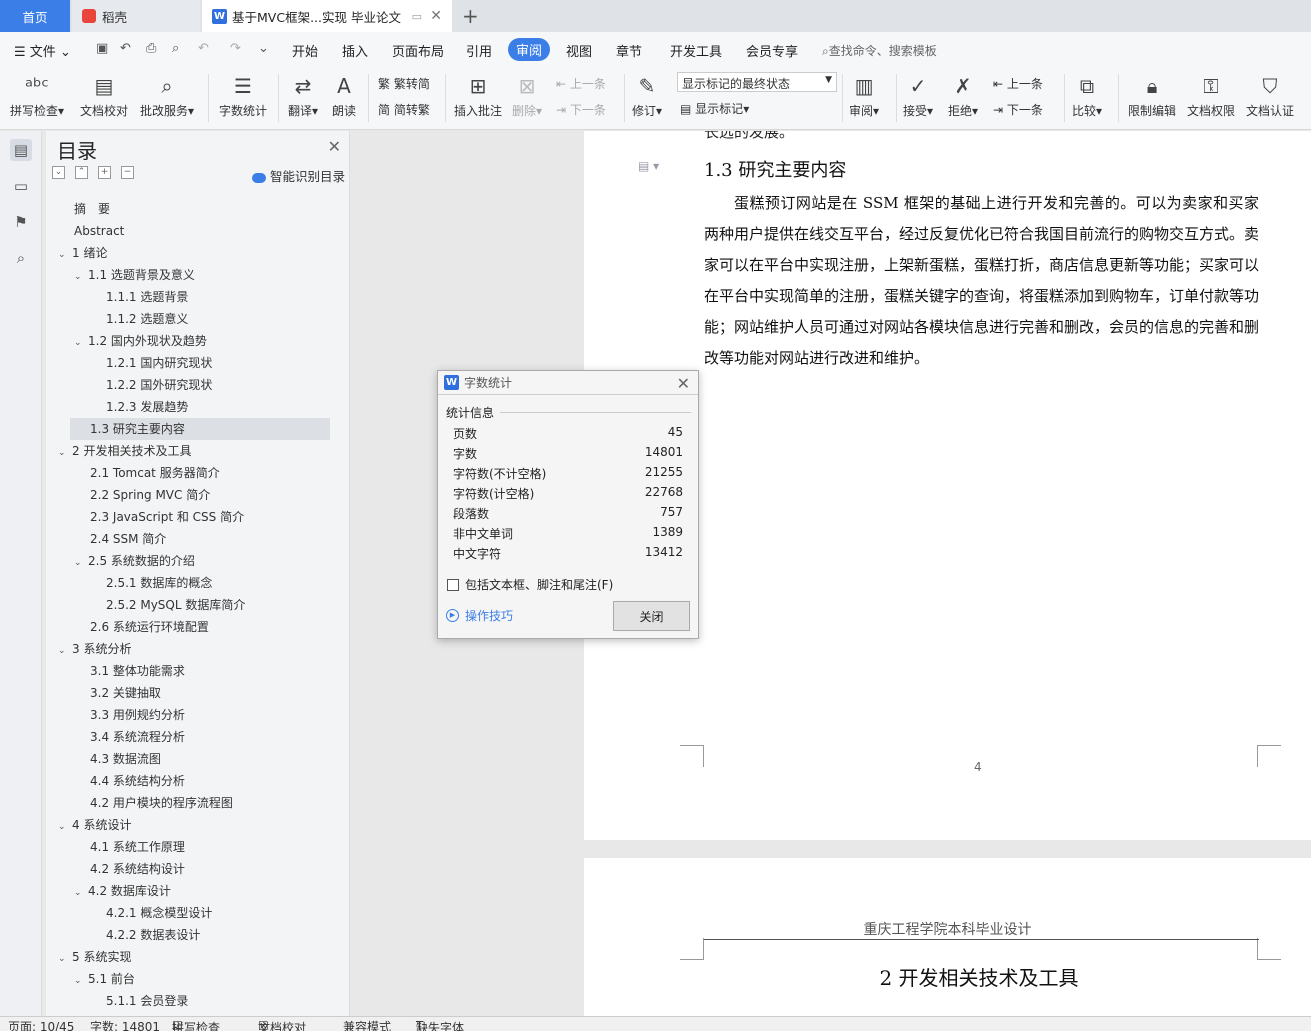 Image resolution: width=1311 pixels, height=1031 pixels. What do you see at coordinates (127, 172) in the screenshot?
I see `collapse-all-icon: −` at bounding box center [127, 172].